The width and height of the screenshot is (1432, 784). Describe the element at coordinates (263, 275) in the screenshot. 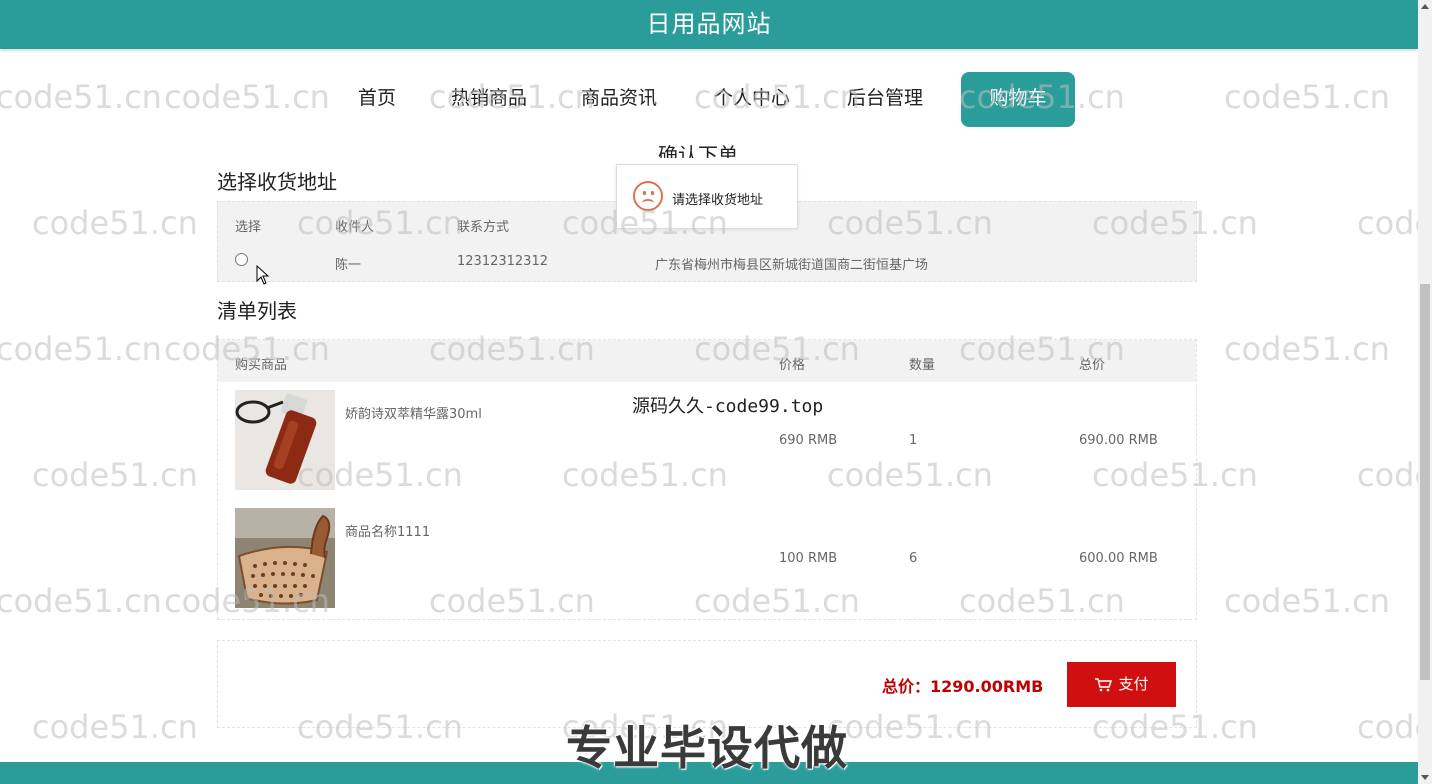

I see `mouse-cursor-icon` at that location.